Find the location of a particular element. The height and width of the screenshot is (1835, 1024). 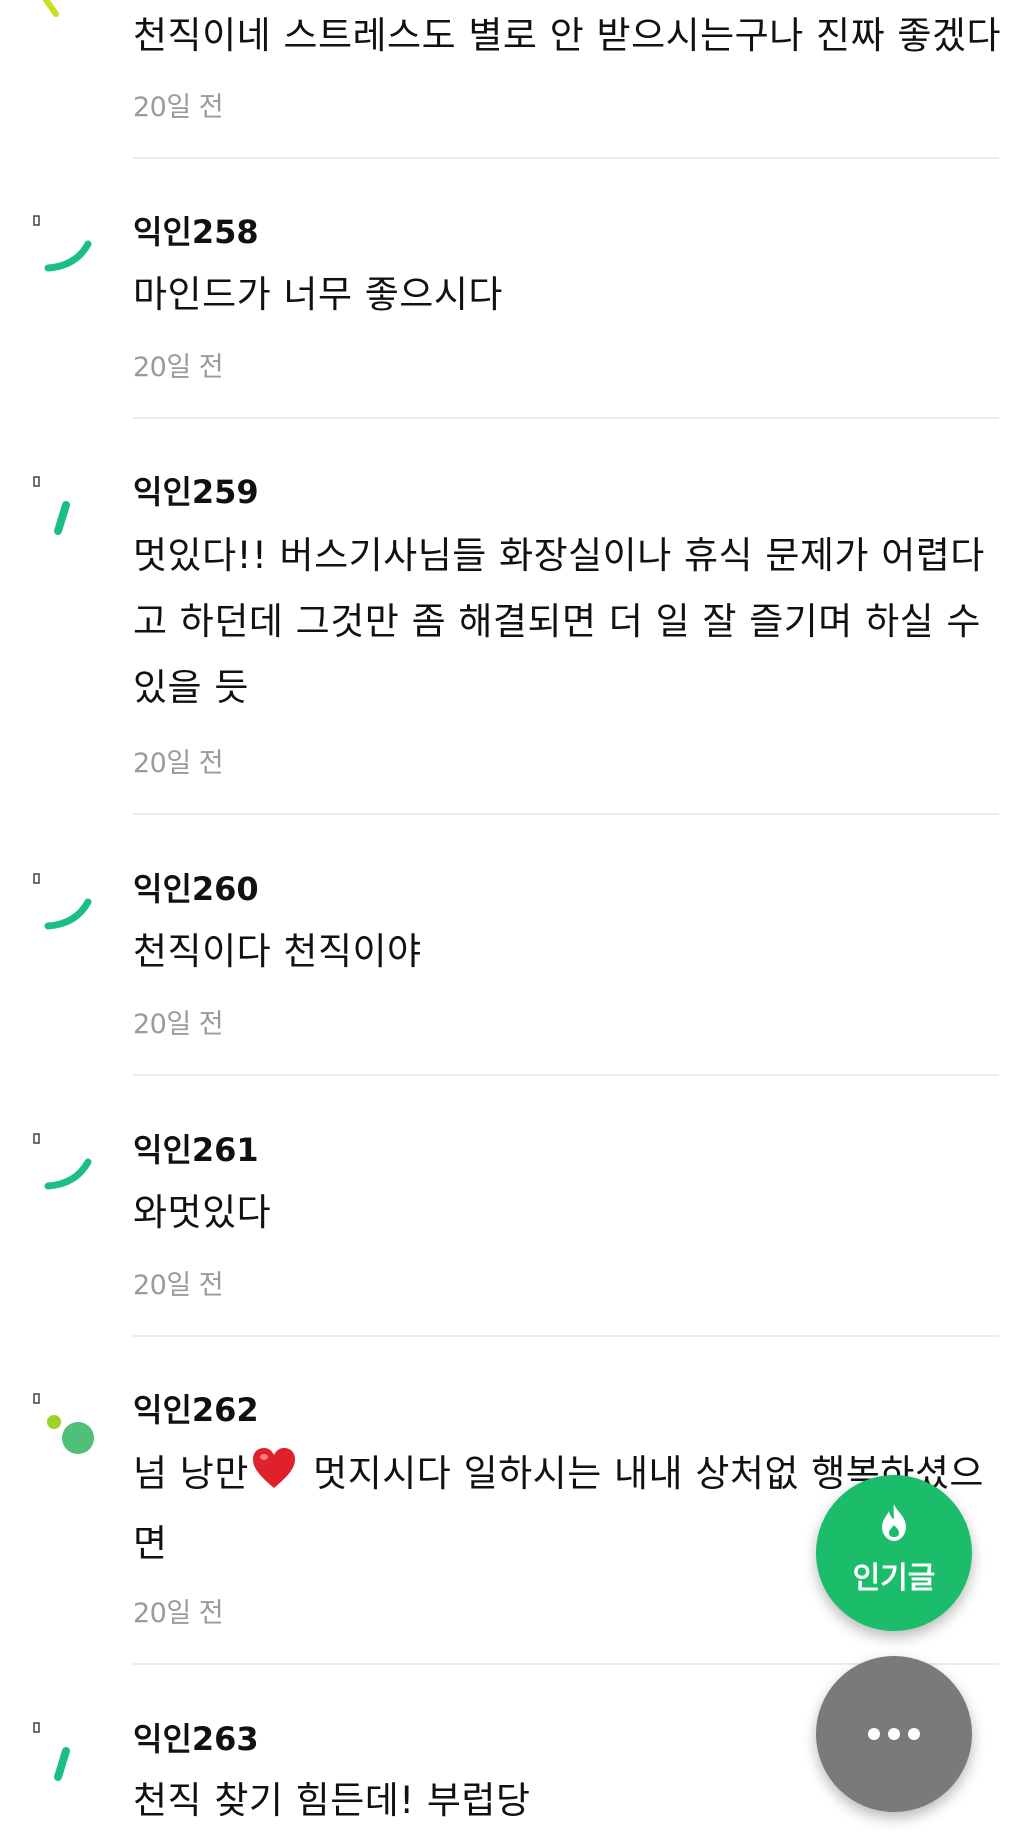

comment-author: 익인259 is located at coordinates (196, 492).